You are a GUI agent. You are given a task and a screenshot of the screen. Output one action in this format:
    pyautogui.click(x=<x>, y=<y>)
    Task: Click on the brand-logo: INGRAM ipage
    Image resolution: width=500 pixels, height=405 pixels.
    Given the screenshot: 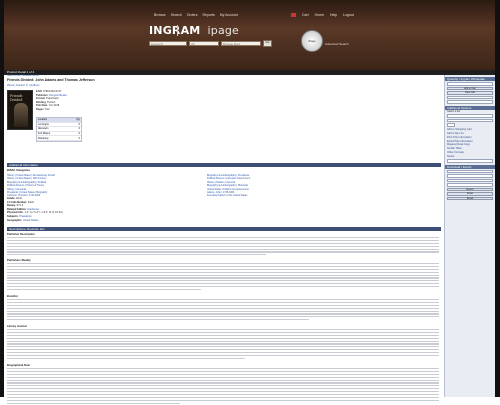 What is the action you would take?
    pyautogui.click(x=194, y=30)
    